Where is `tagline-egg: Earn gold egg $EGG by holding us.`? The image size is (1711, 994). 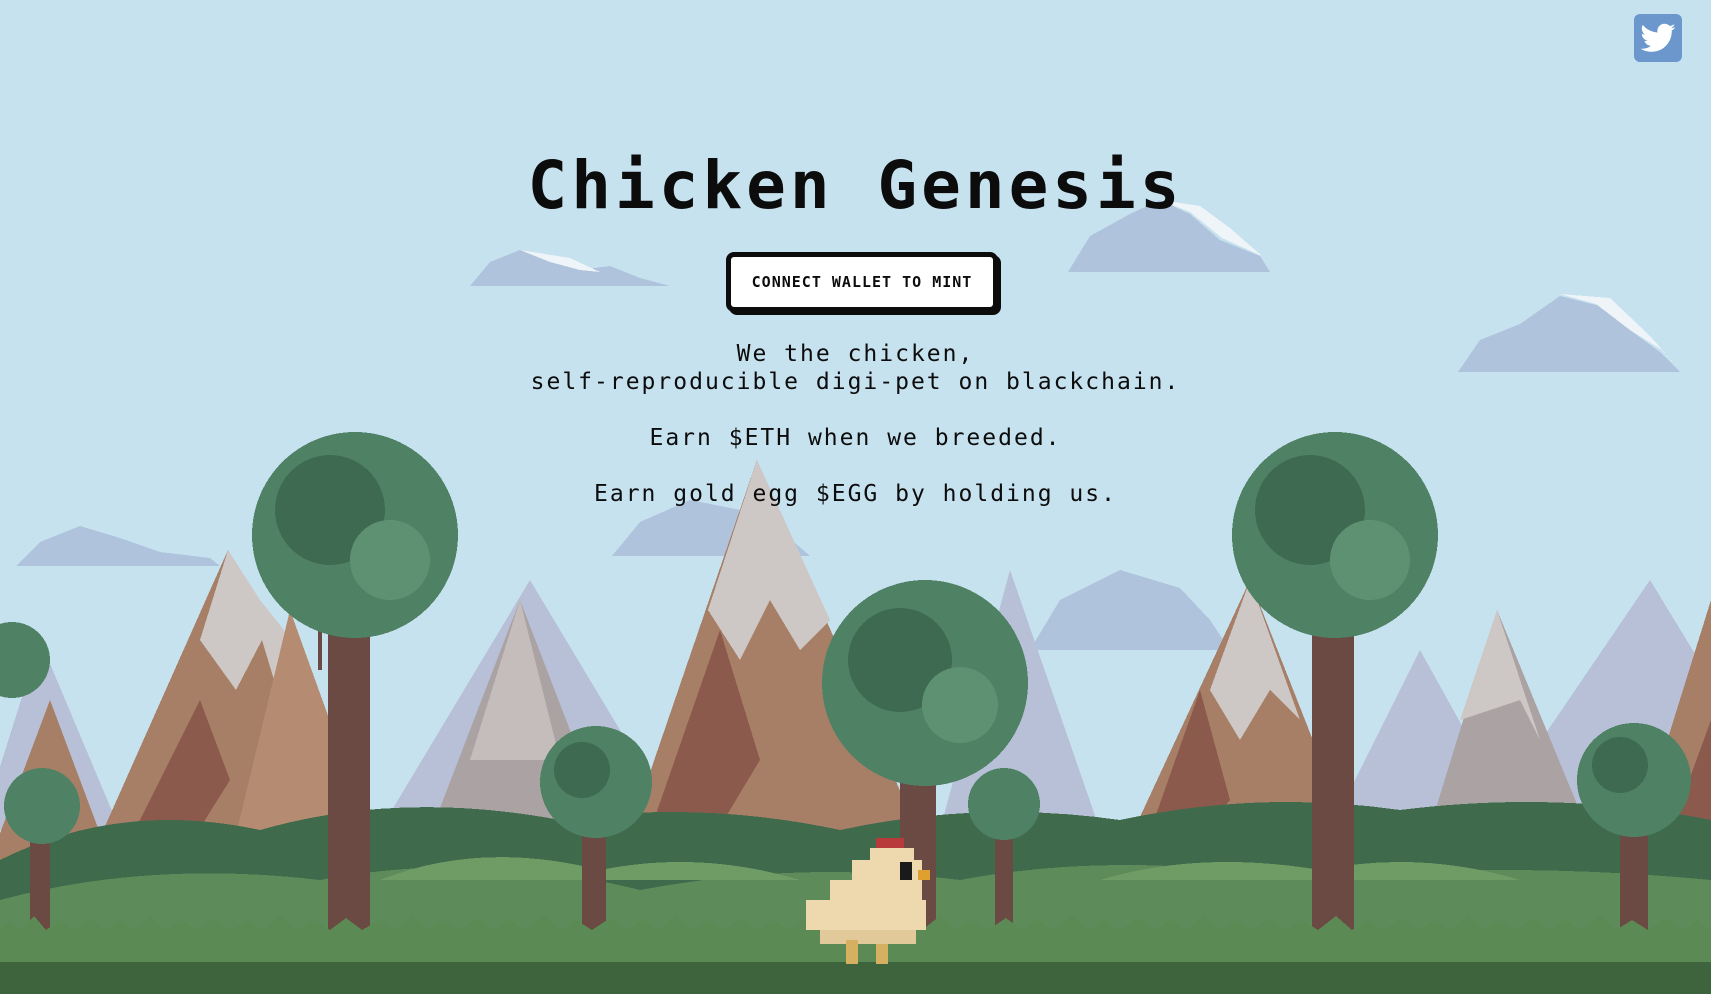
tagline-egg: Earn gold egg $EGG by holding us. is located at coordinates (855, 494).